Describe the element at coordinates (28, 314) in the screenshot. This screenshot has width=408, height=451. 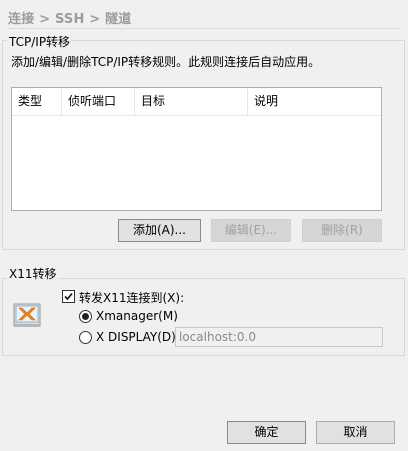
I see `xmanager-icon` at that location.